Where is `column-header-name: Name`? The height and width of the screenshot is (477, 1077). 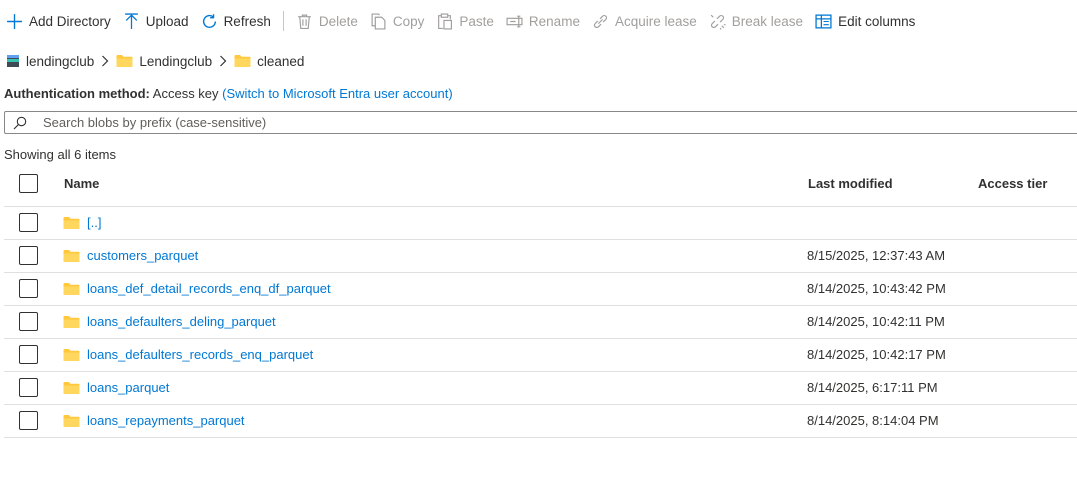 column-header-name: Name is located at coordinates (81, 183).